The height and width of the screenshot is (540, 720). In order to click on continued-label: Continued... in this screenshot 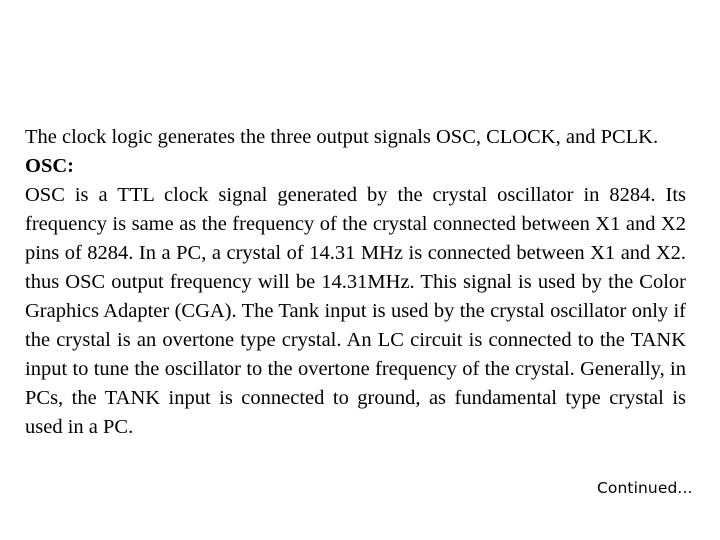, I will do `click(645, 488)`.